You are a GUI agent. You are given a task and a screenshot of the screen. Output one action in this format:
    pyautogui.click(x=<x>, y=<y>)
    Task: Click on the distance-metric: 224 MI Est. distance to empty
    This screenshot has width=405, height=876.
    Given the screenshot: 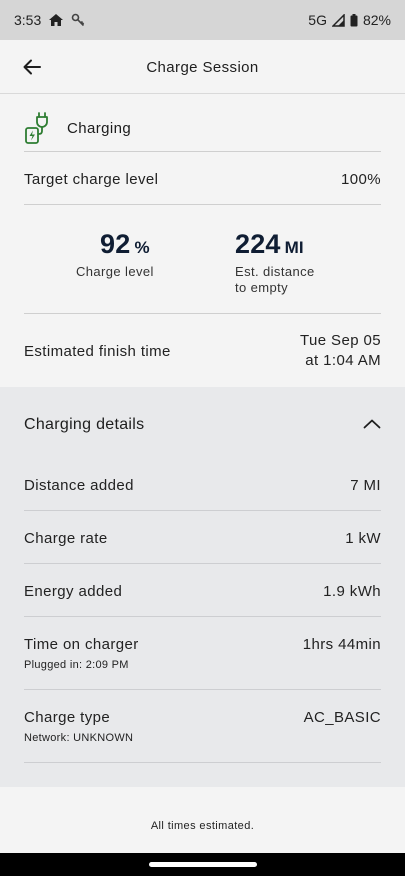 What is the action you would take?
    pyautogui.click(x=275, y=262)
    